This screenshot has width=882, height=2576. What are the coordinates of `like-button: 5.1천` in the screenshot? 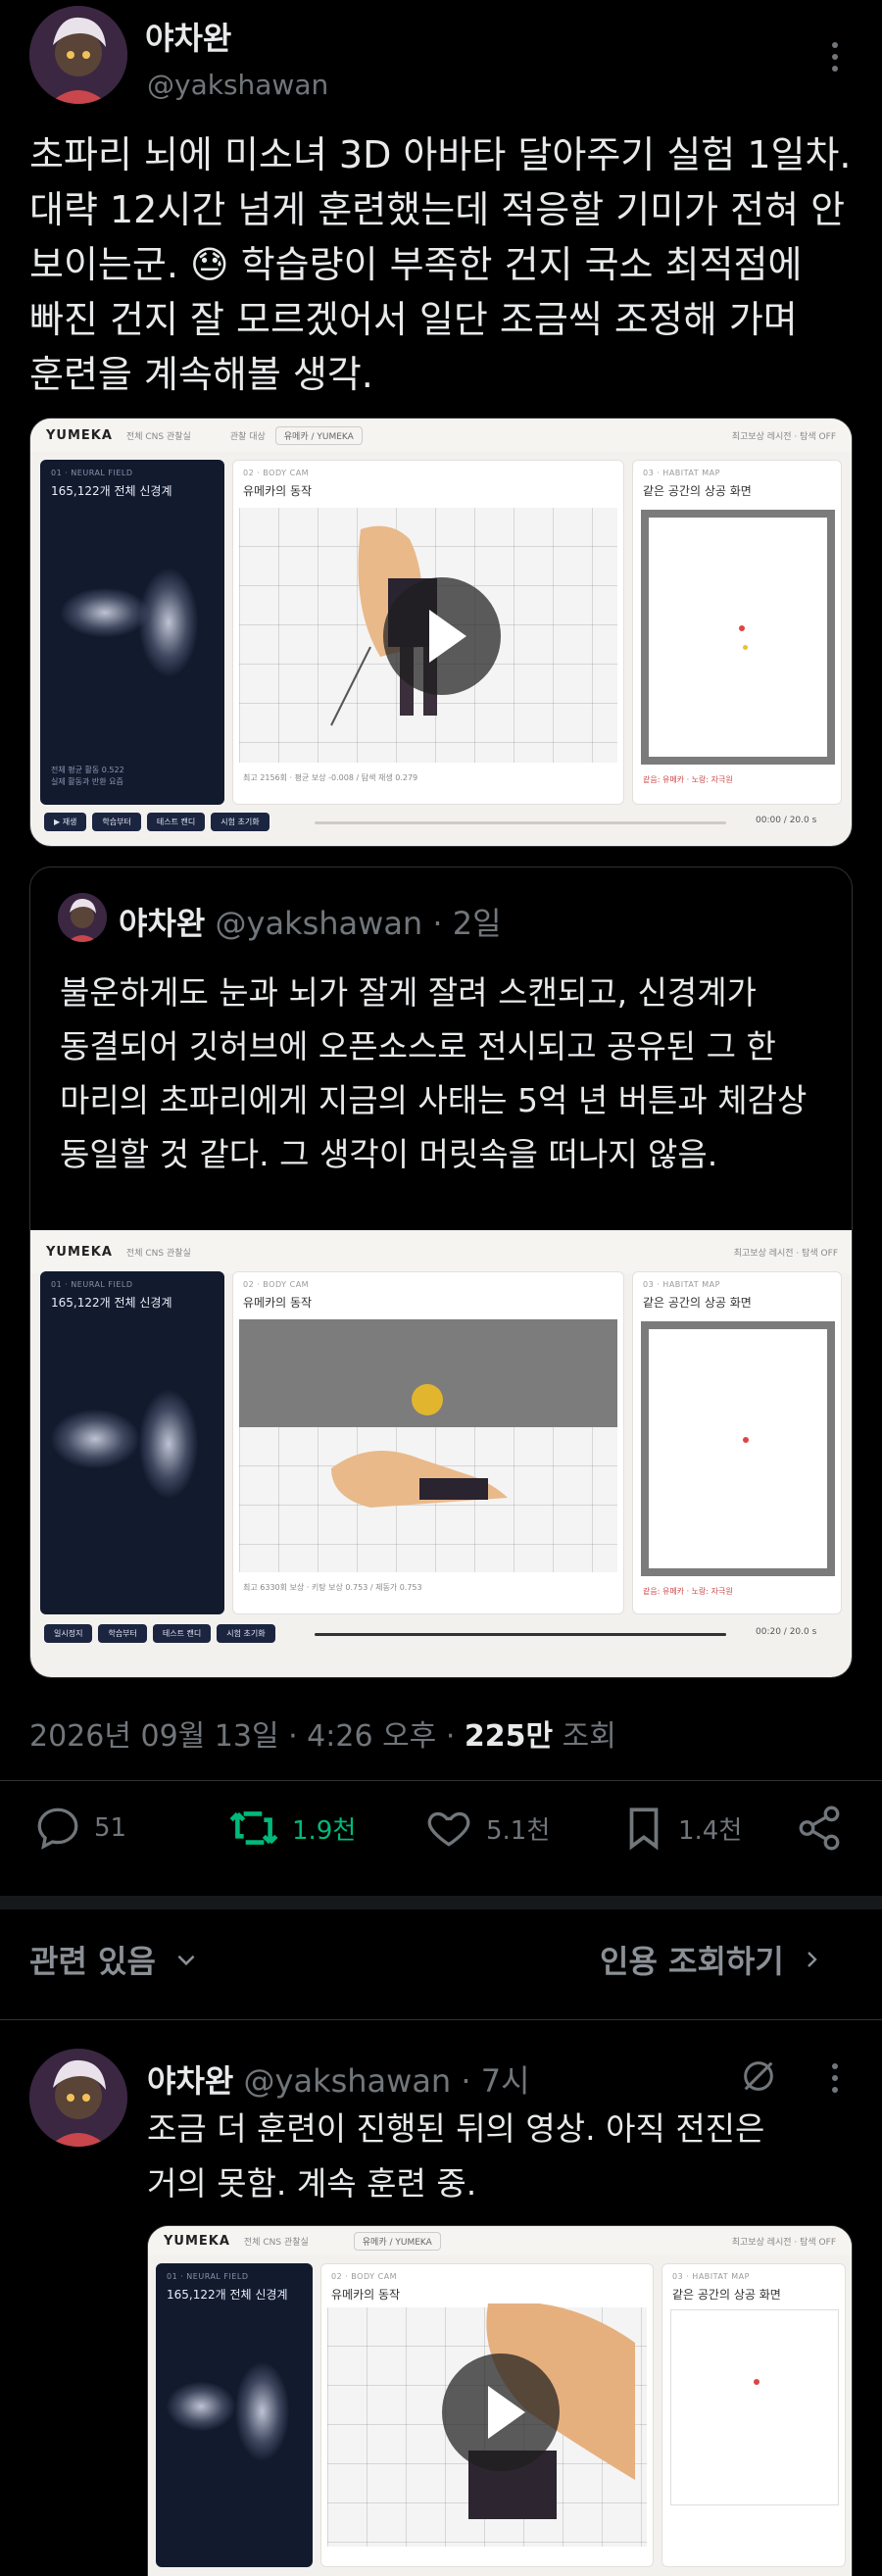 It's located at (486, 1828).